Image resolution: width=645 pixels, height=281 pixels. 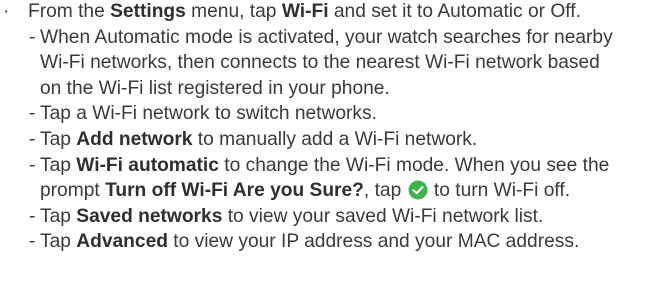 I want to click on advanced-text-1: Tap, so click(x=58, y=242).